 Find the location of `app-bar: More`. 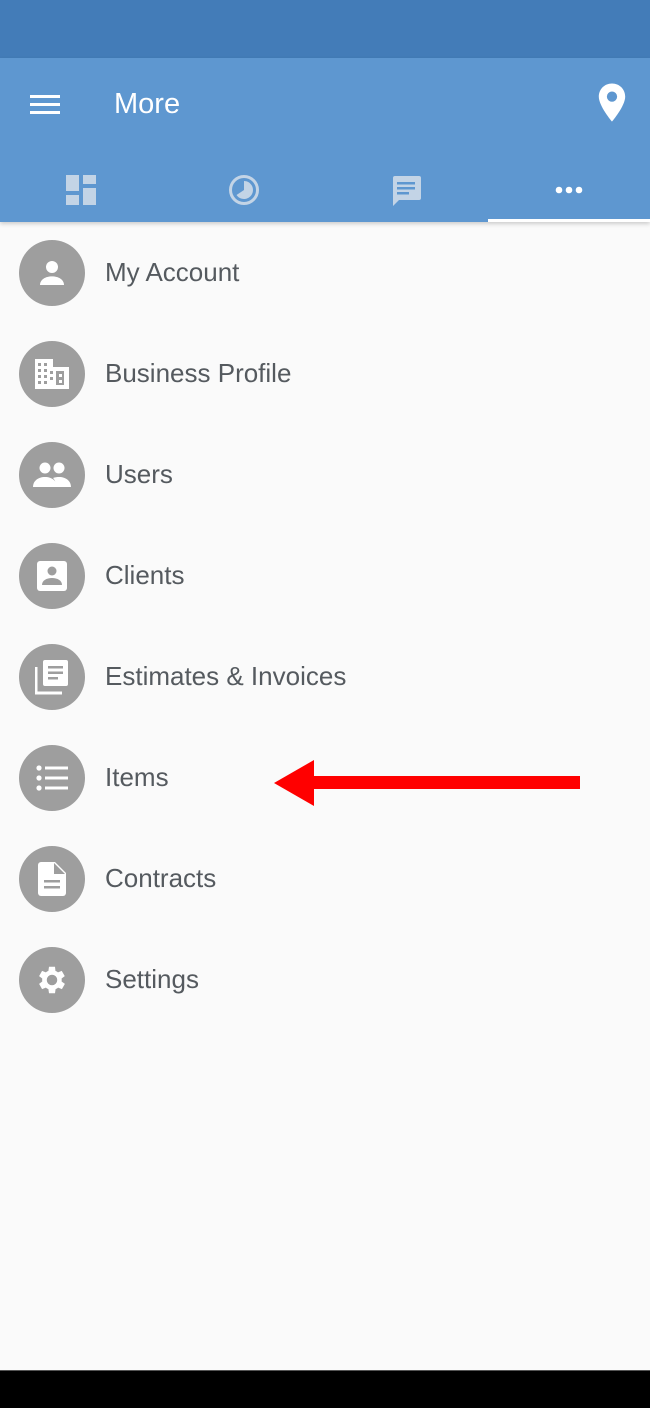

app-bar: More is located at coordinates (325, 140).